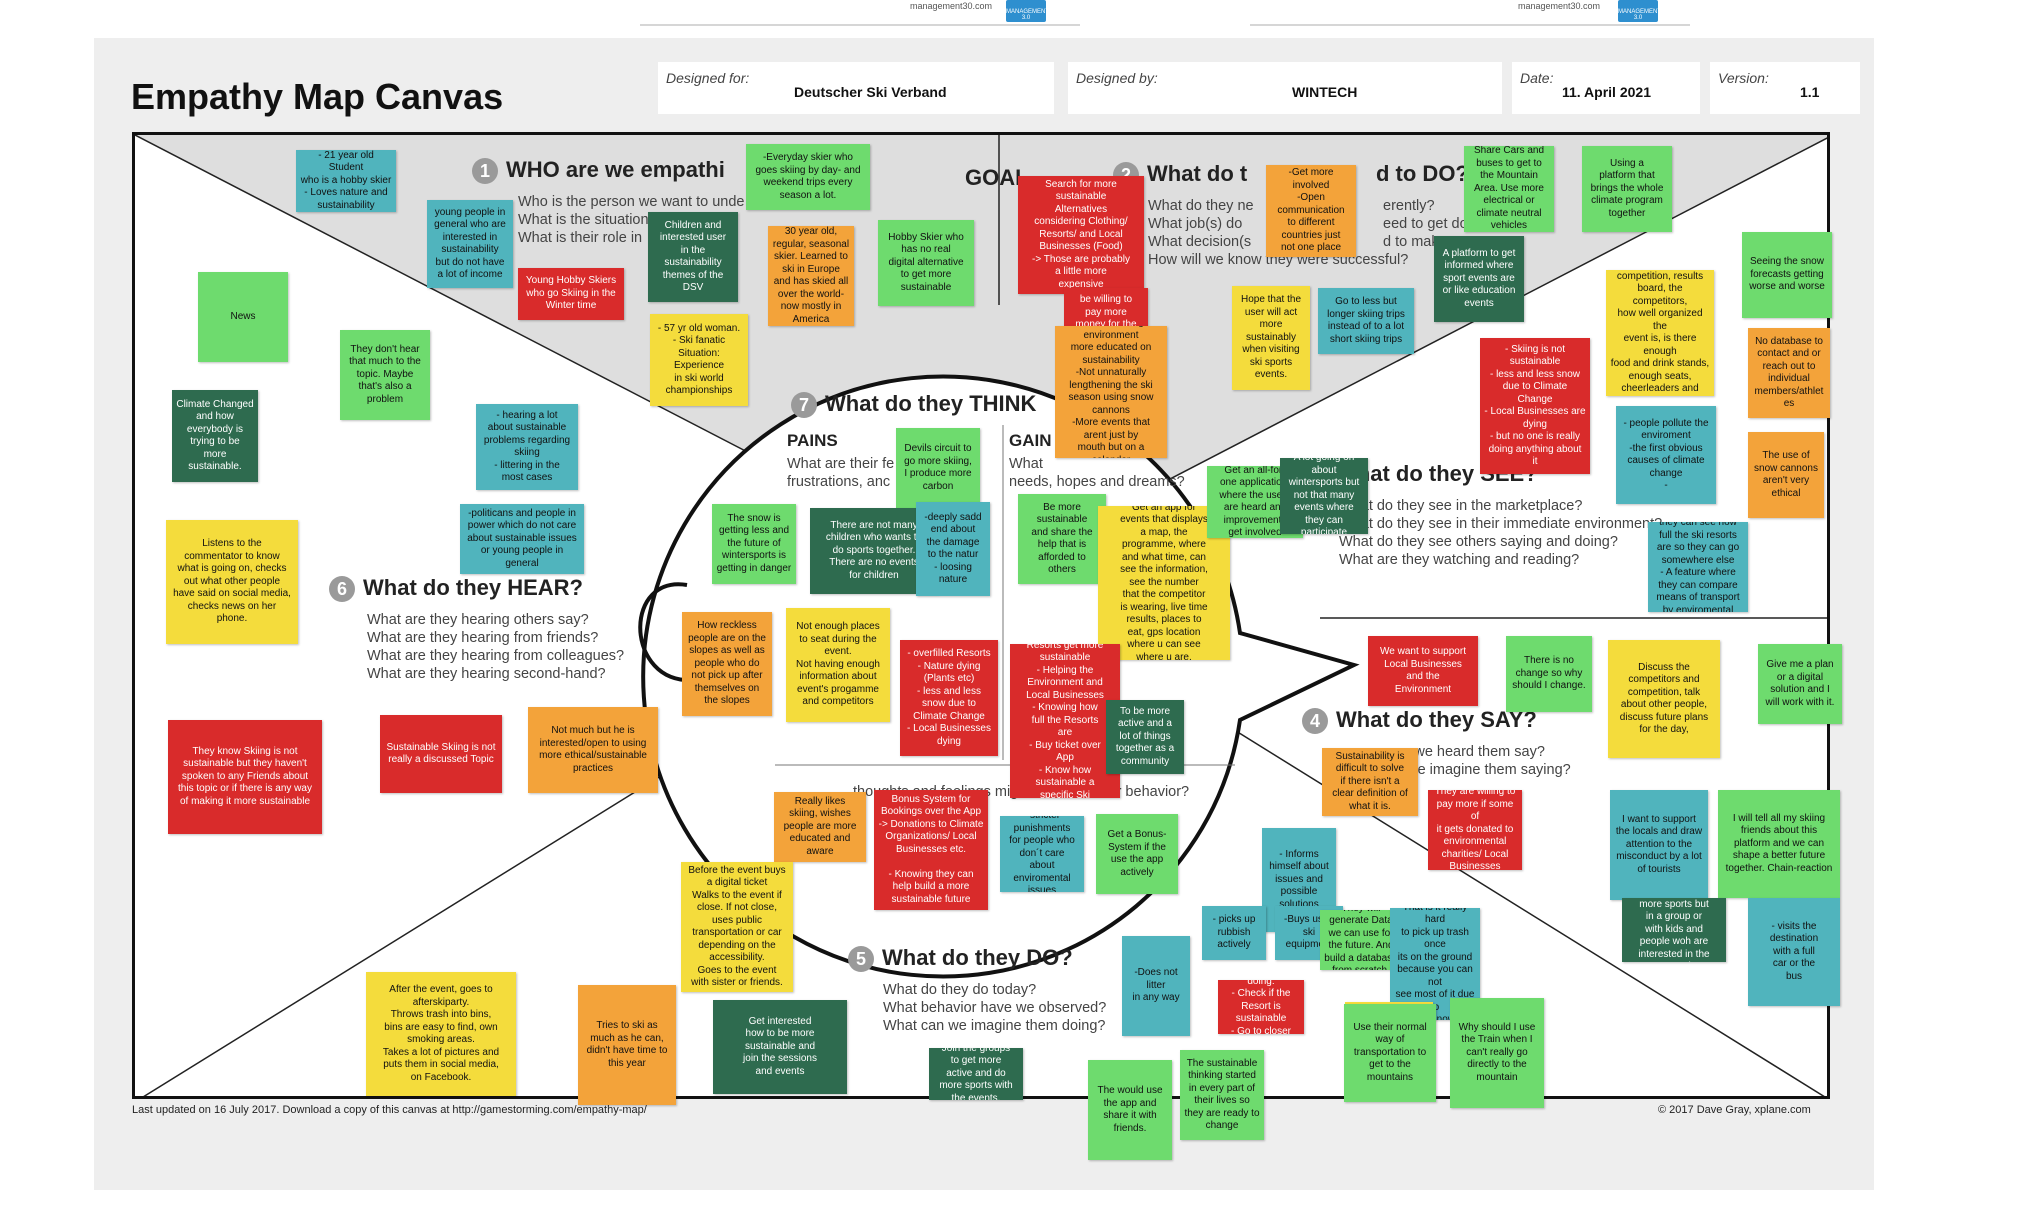 The width and height of the screenshot is (2028, 1230). Describe the element at coordinates (1785, 88) in the screenshot. I see `version-field: Version: 1.1` at that location.